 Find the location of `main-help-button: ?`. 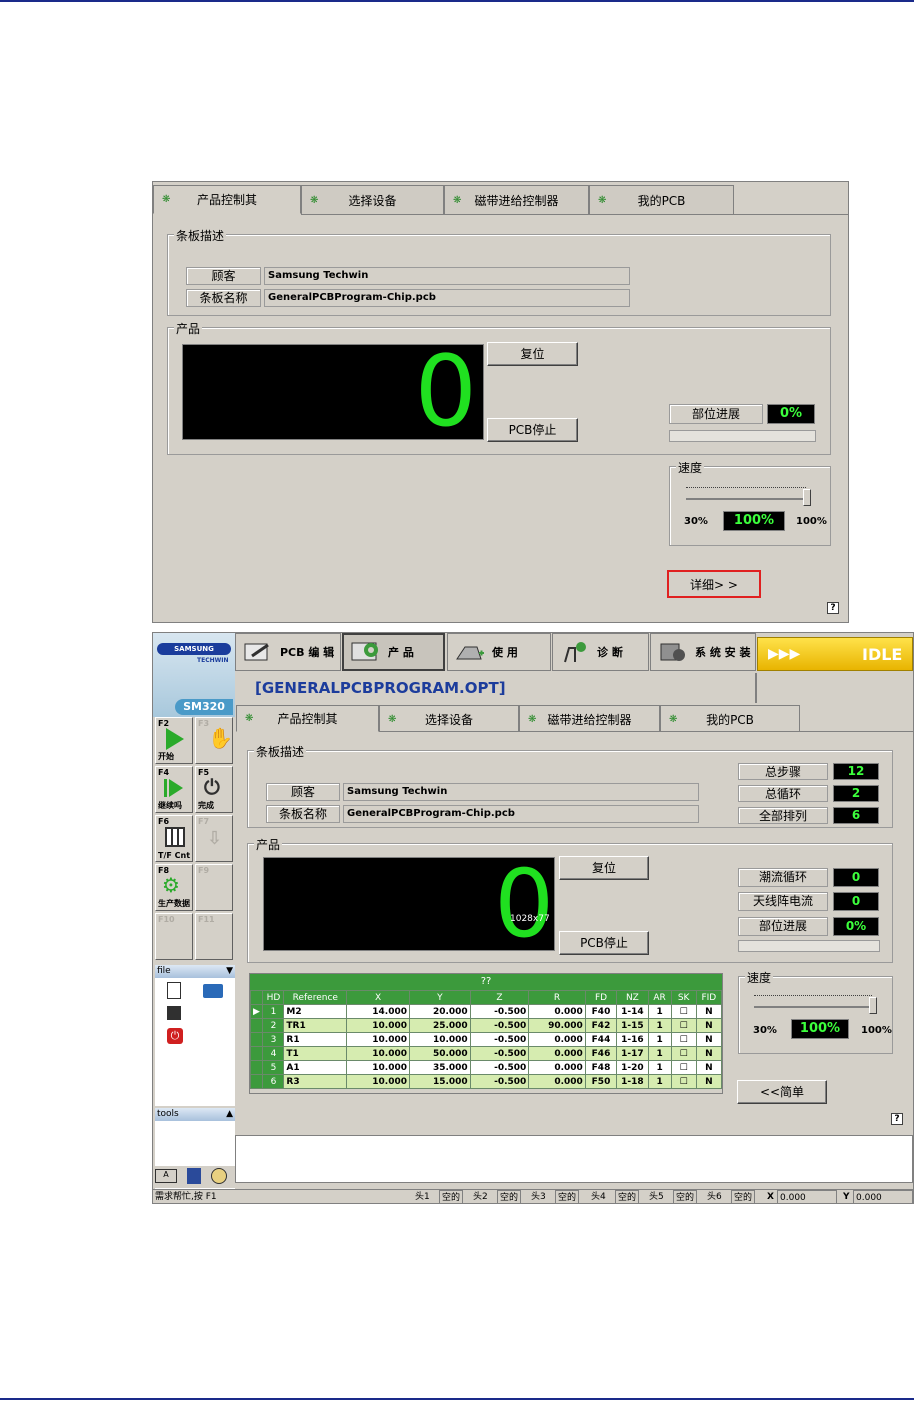

main-help-button: ? is located at coordinates (897, 1119).